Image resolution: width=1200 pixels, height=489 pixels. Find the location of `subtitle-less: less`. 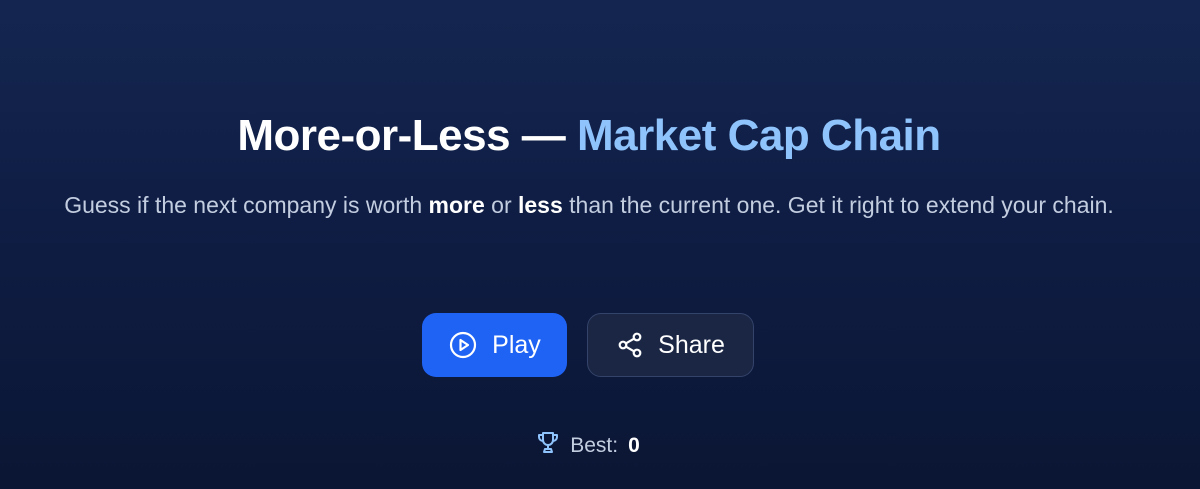

subtitle-less: less is located at coordinates (540, 205).